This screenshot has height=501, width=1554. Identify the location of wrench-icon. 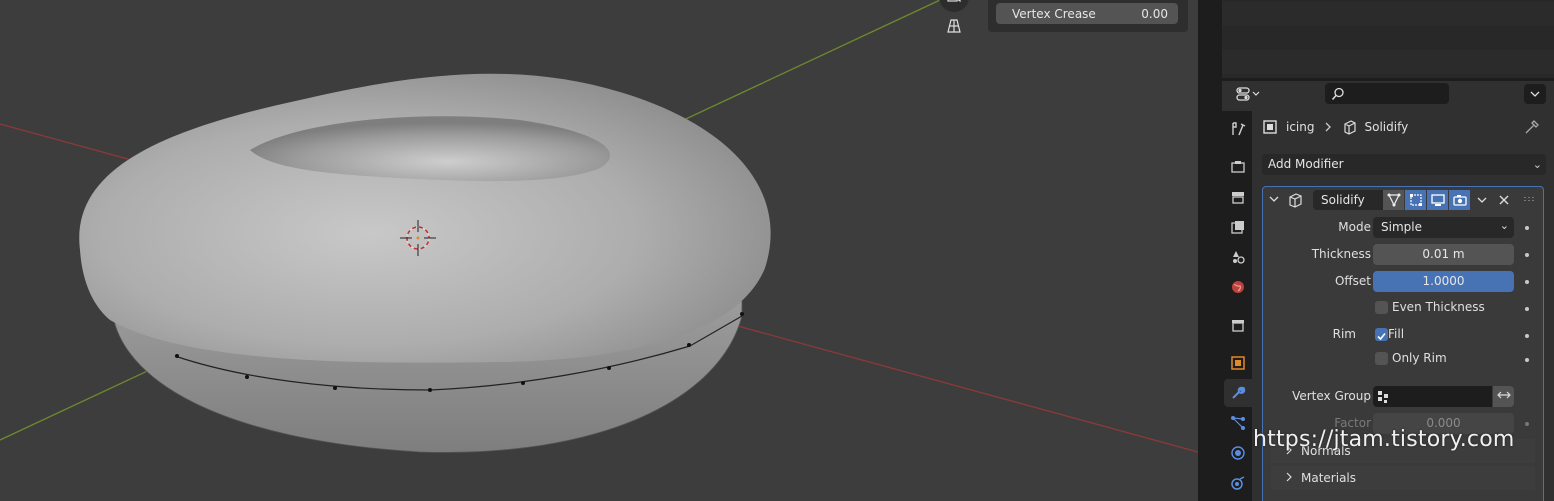
(1239, 392).